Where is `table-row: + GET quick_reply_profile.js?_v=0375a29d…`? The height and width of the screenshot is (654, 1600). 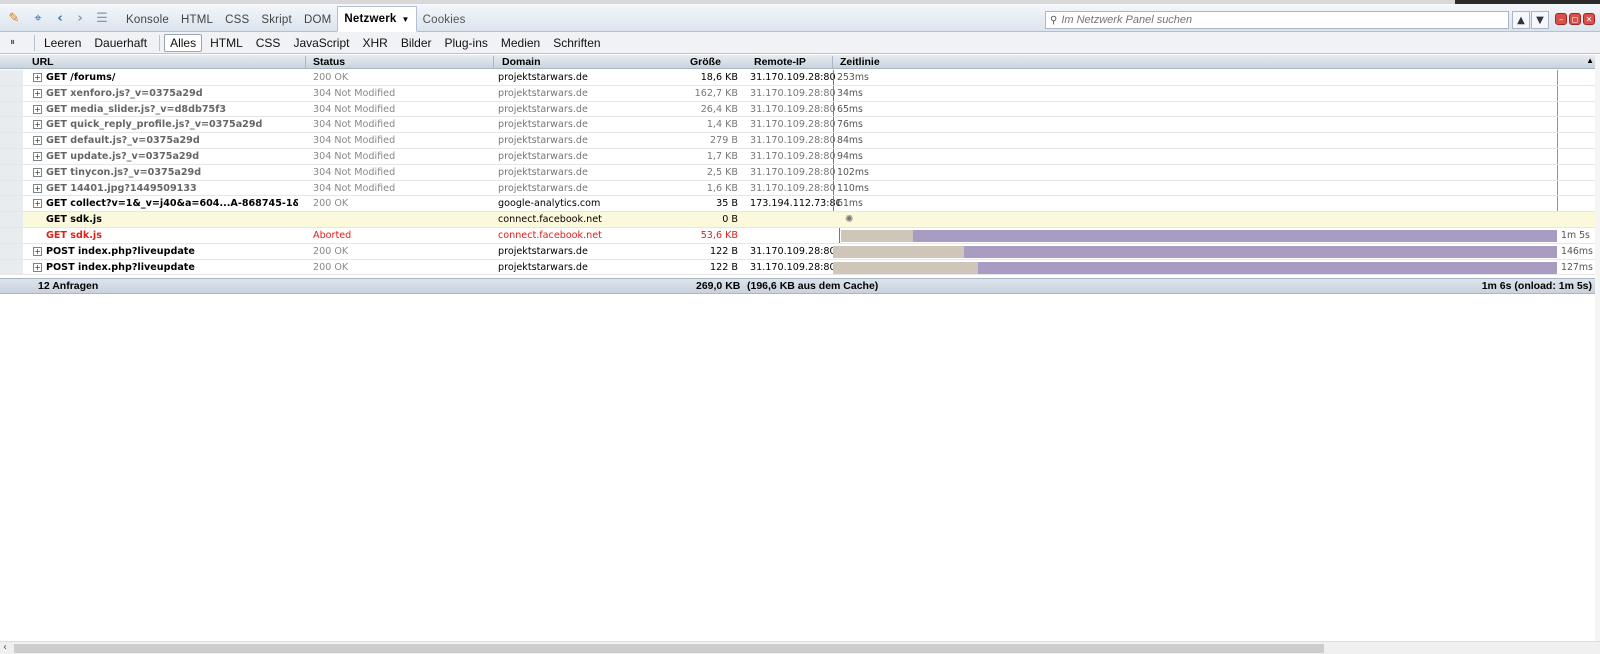
table-row: + GET quick_reply_profile.js?_v=0375a29d… is located at coordinates (800, 125).